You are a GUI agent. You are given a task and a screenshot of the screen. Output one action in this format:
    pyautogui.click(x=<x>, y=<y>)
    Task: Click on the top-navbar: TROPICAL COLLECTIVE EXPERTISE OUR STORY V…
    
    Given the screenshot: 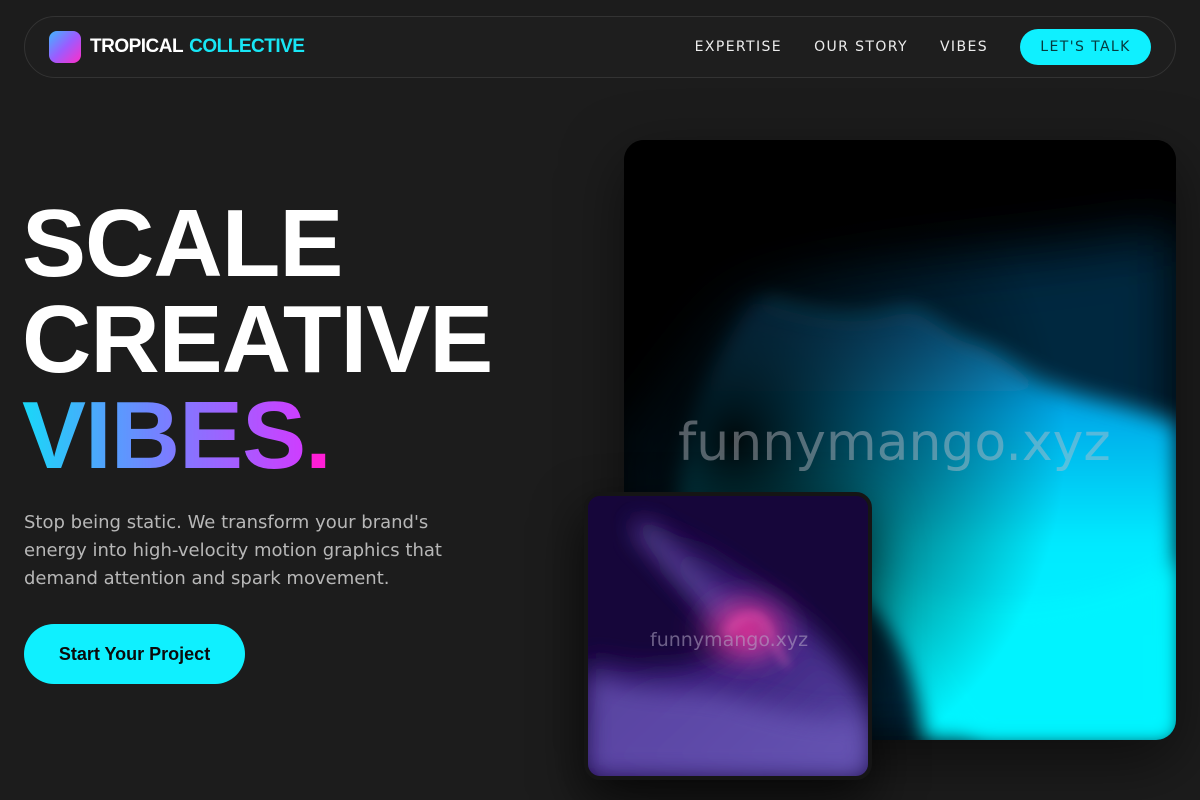 What is the action you would take?
    pyautogui.click(x=600, y=47)
    